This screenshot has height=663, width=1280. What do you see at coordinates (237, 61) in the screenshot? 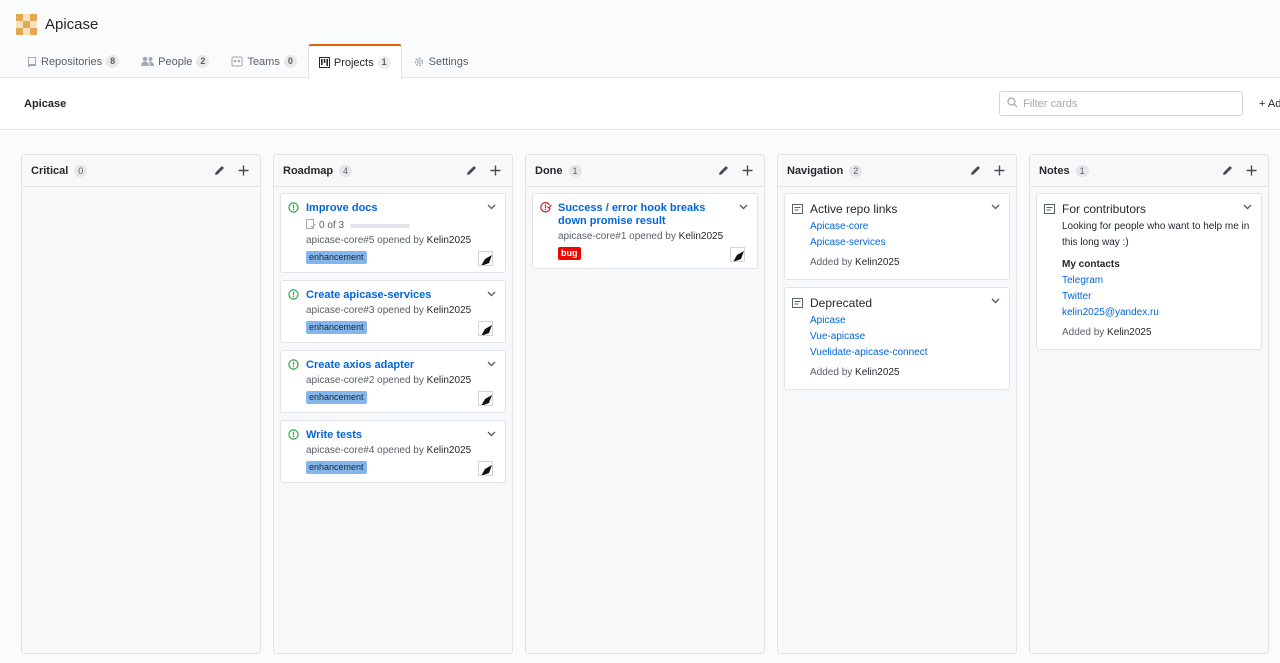
I see `team-icon` at bounding box center [237, 61].